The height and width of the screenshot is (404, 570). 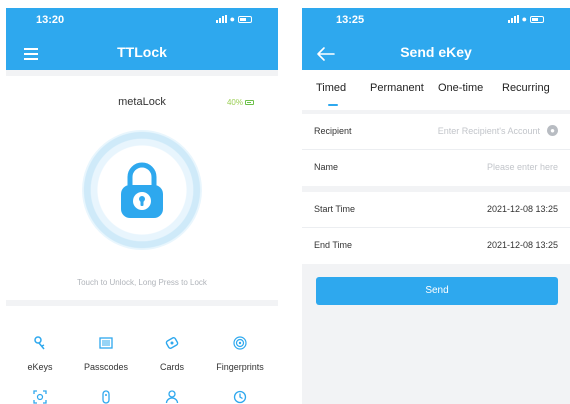 What do you see at coordinates (333, 105) in the screenshot?
I see `active-tab-indicator` at bounding box center [333, 105].